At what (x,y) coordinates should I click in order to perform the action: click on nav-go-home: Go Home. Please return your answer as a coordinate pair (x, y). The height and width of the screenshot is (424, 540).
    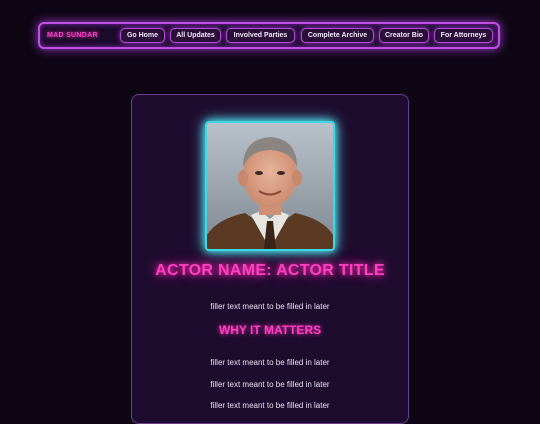
    Looking at the image, I should click on (142, 35).